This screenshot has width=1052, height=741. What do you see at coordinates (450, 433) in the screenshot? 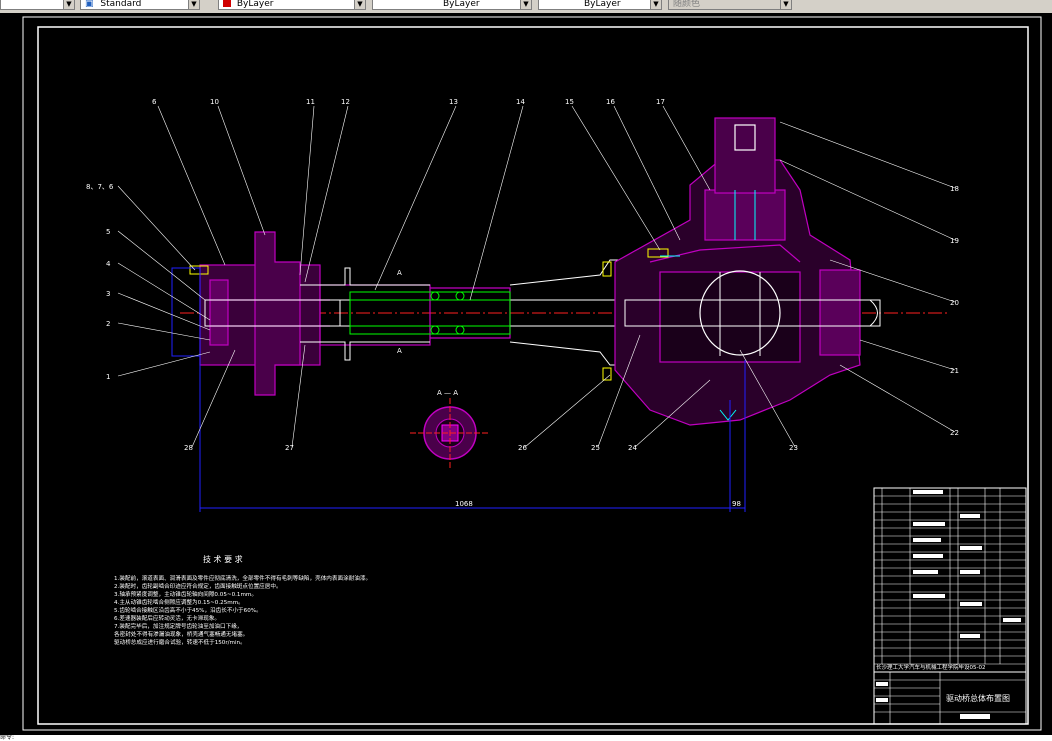
I see `section-view-aa` at bounding box center [450, 433].